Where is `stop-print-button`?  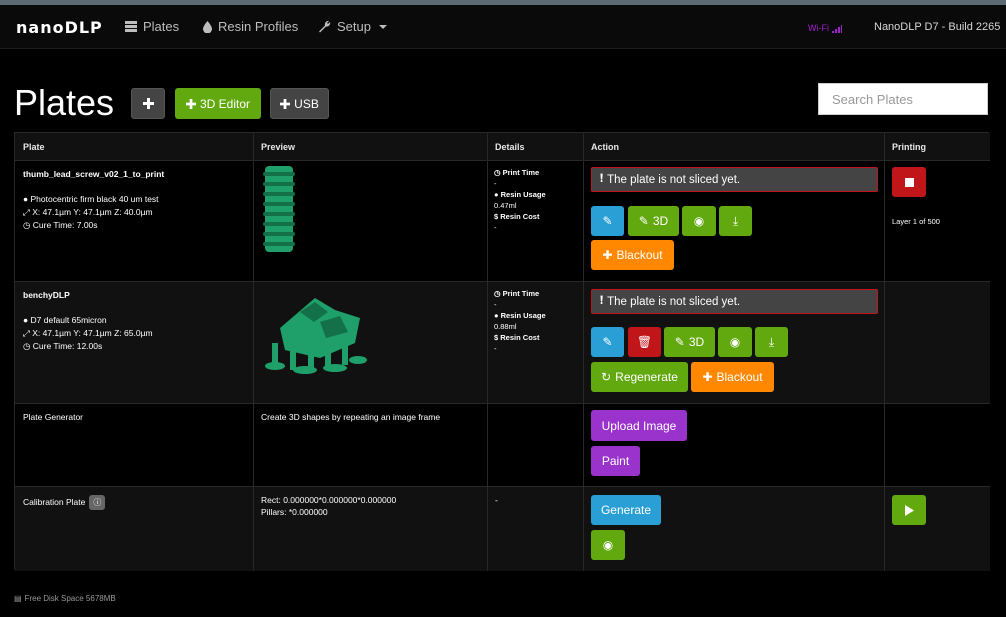 stop-print-button is located at coordinates (909, 182).